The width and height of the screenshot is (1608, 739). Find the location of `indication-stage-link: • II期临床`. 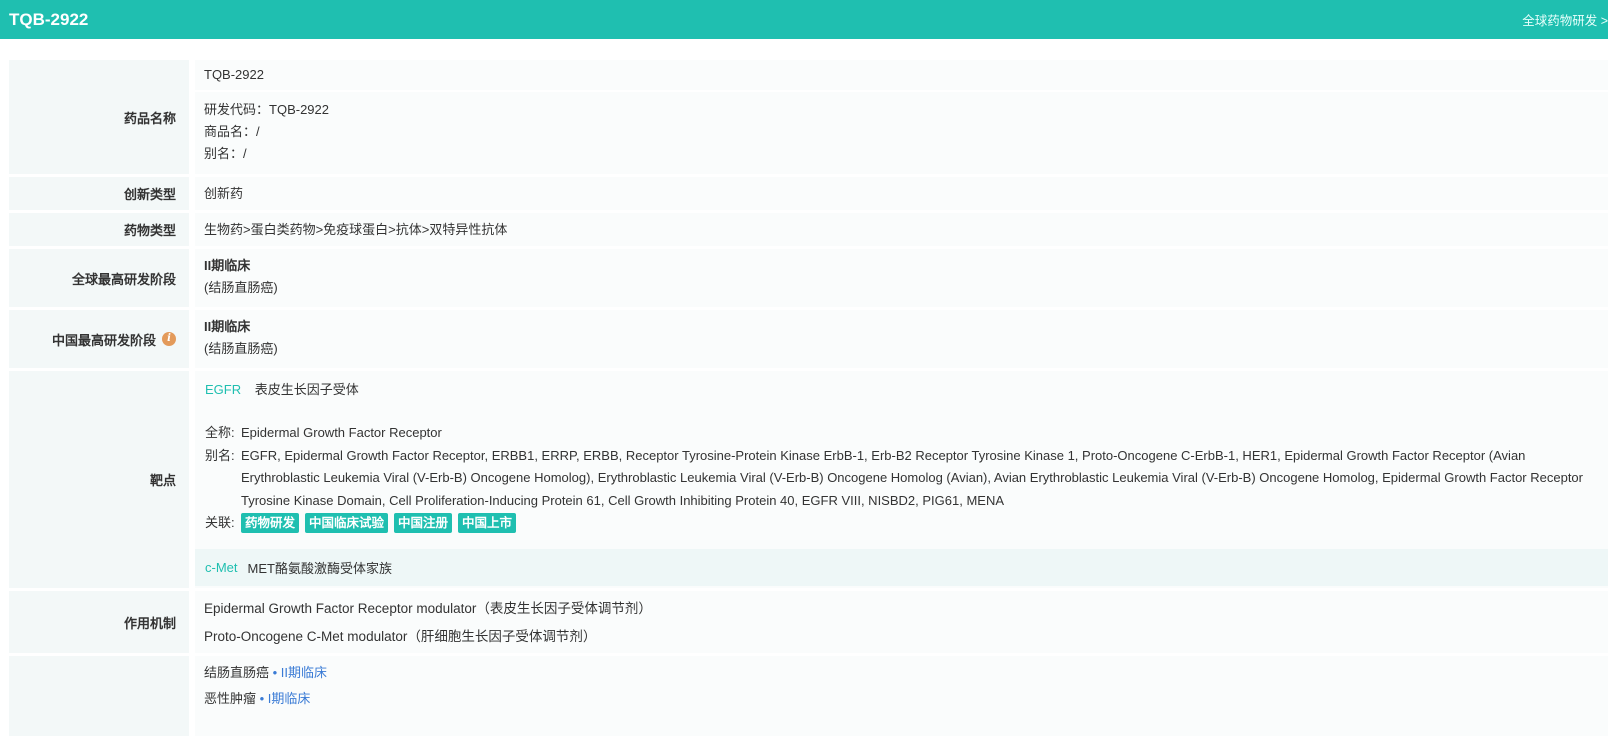

indication-stage-link: • II期临床 is located at coordinates (300, 672).